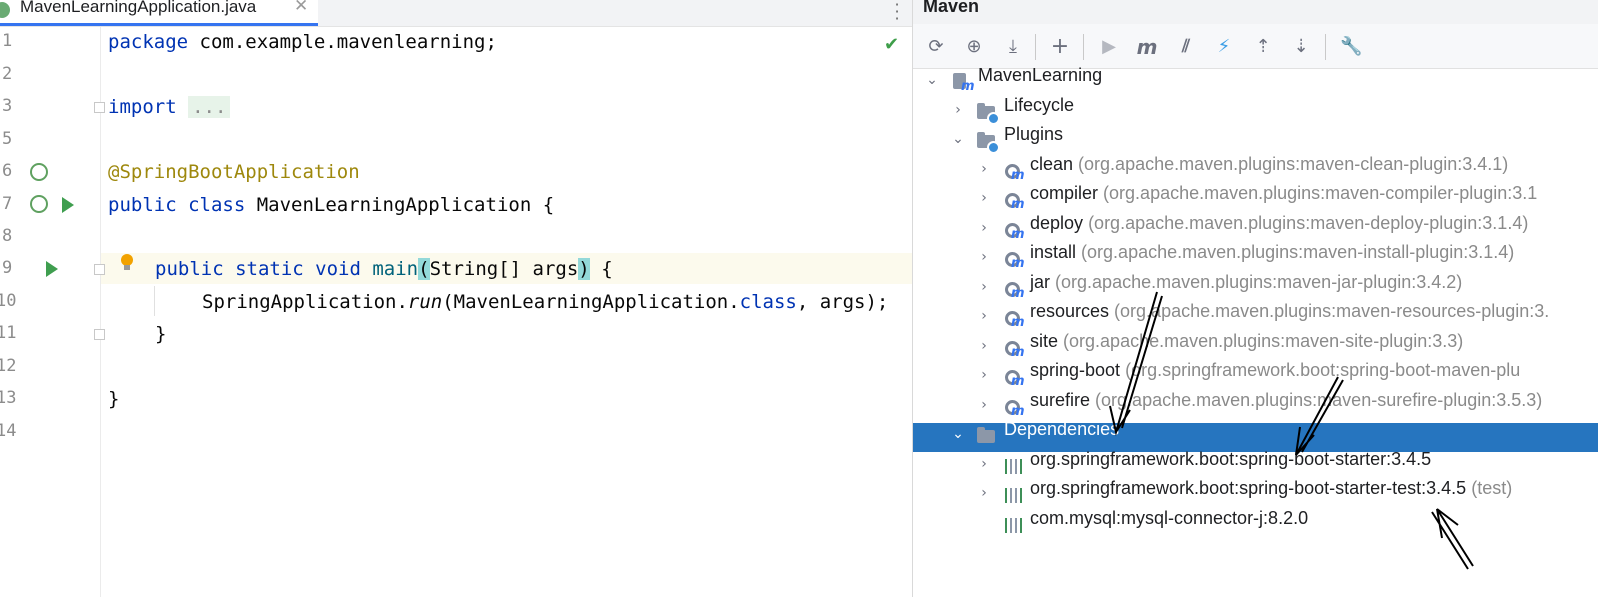 Image resolution: width=1598 pixels, height=597 pixels. What do you see at coordinates (8, 398) in the screenshot?
I see `line-number: 13` at bounding box center [8, 398].